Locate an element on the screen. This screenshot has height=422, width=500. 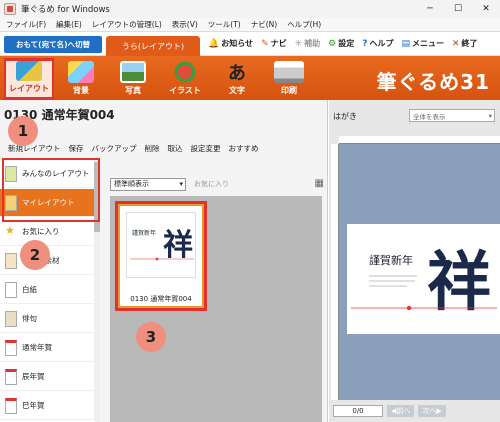
pencil-icon: ✎ is located at coordinates (265, 43).